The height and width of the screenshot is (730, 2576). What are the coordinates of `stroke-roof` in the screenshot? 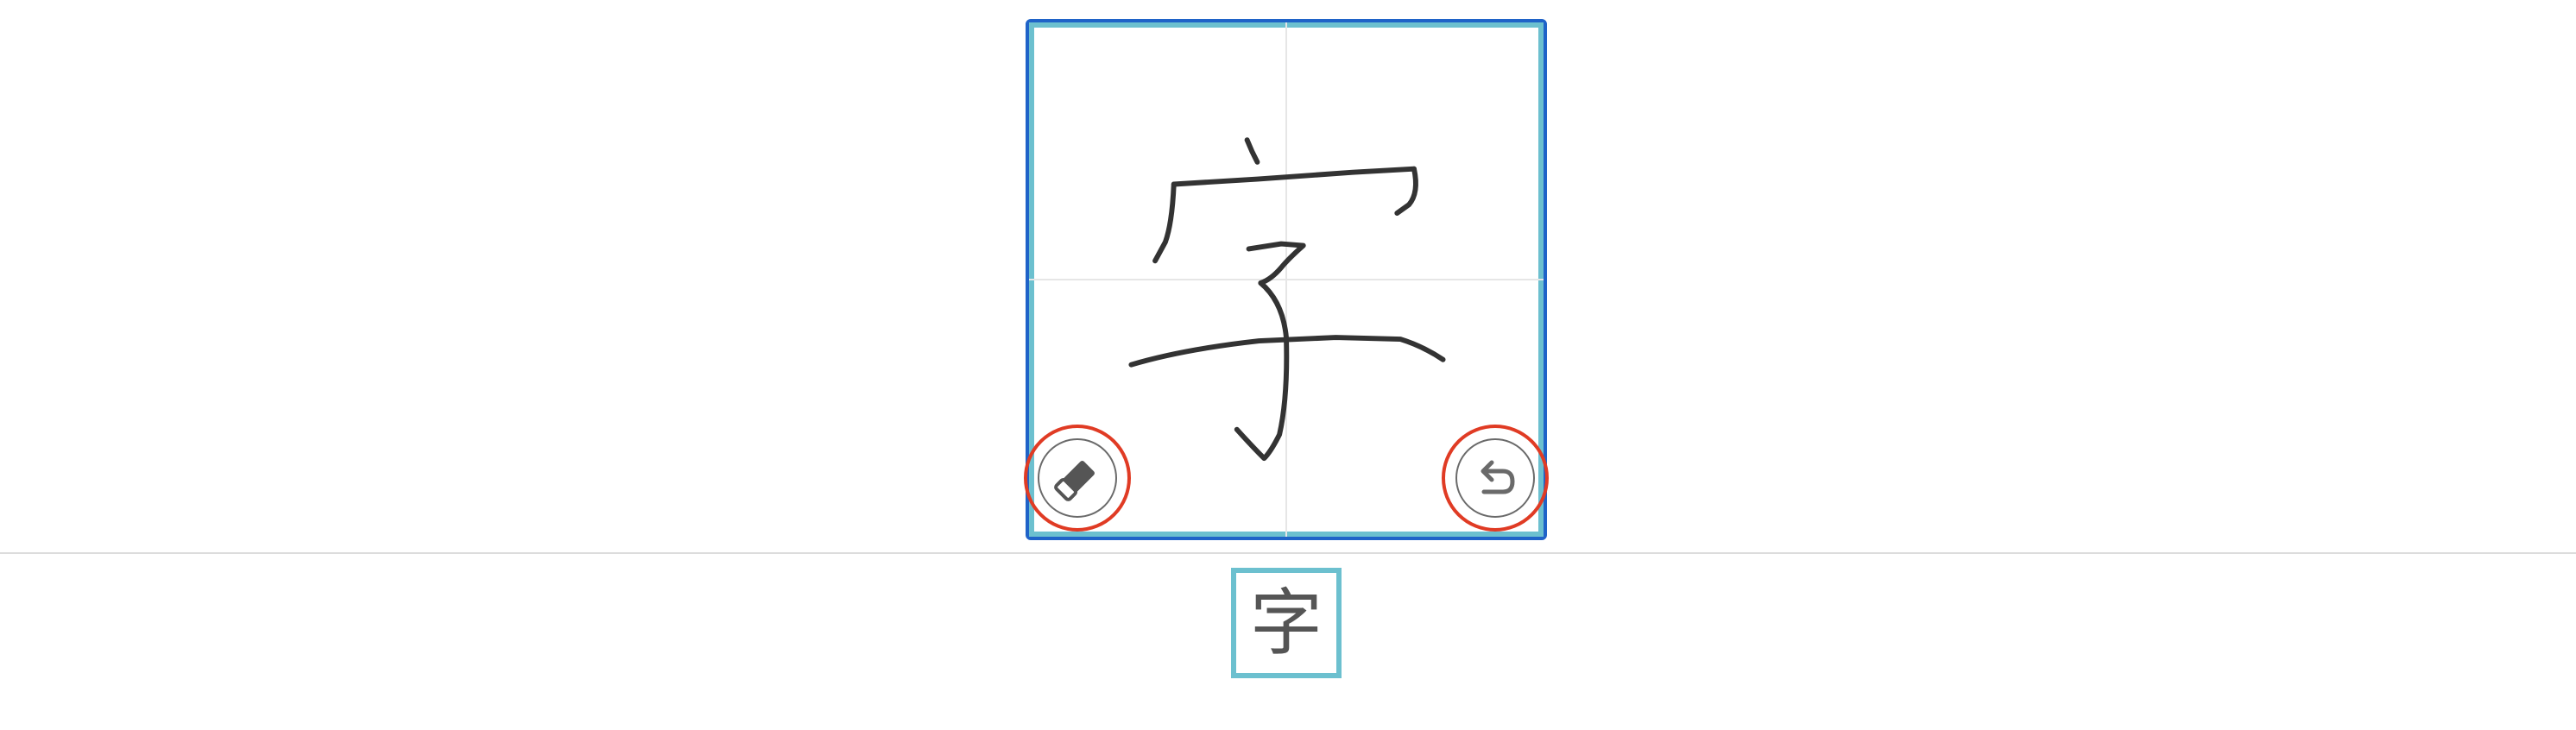 It's located at (1294, 176).